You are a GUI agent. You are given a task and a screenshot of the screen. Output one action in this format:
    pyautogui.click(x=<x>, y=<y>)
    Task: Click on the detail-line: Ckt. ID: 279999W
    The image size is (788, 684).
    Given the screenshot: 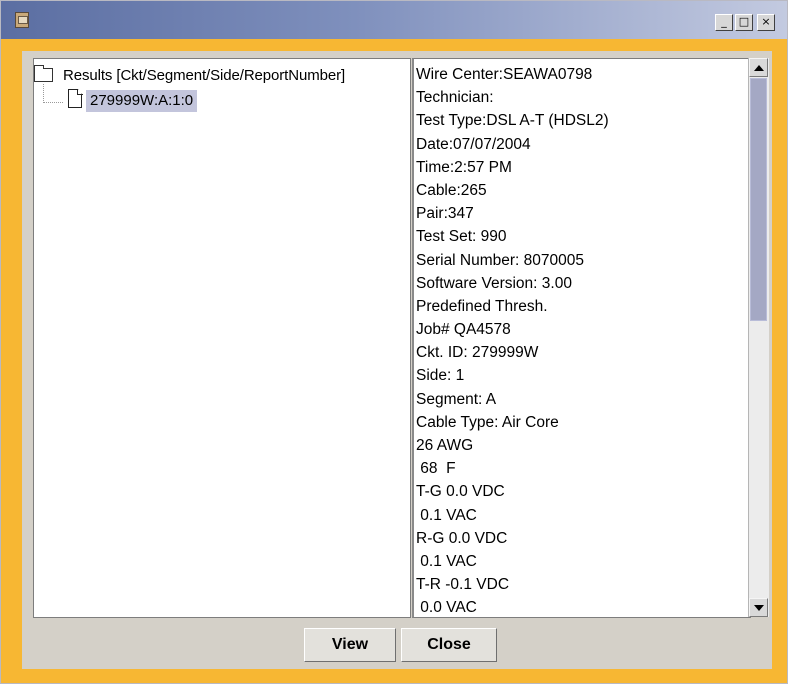 What is the action you would take?
    pyautogui.click(x=477, y=353)
    